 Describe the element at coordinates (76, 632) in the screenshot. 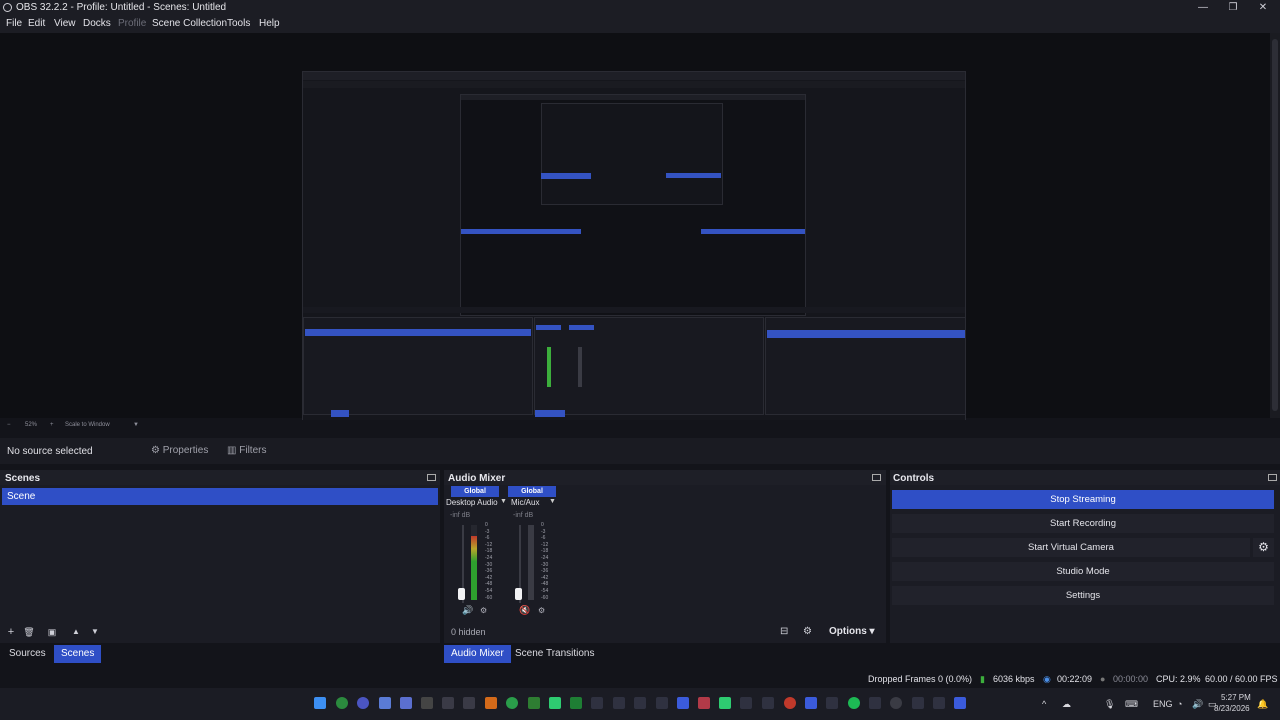

I see `move-up-icon: ▲` at that location.